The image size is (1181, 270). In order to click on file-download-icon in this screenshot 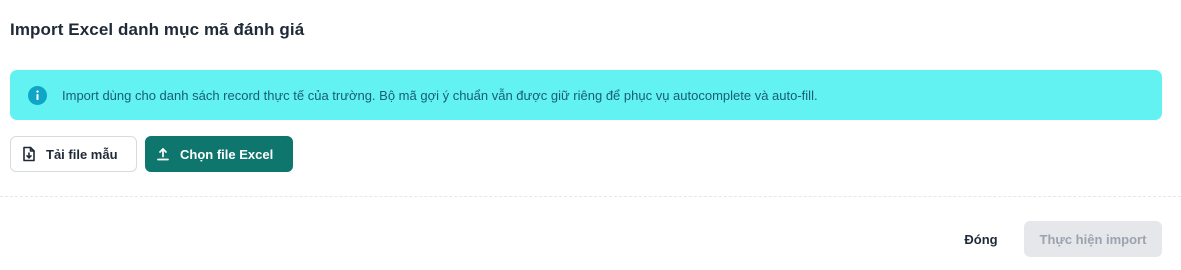, I will do `click(29, 154)`.